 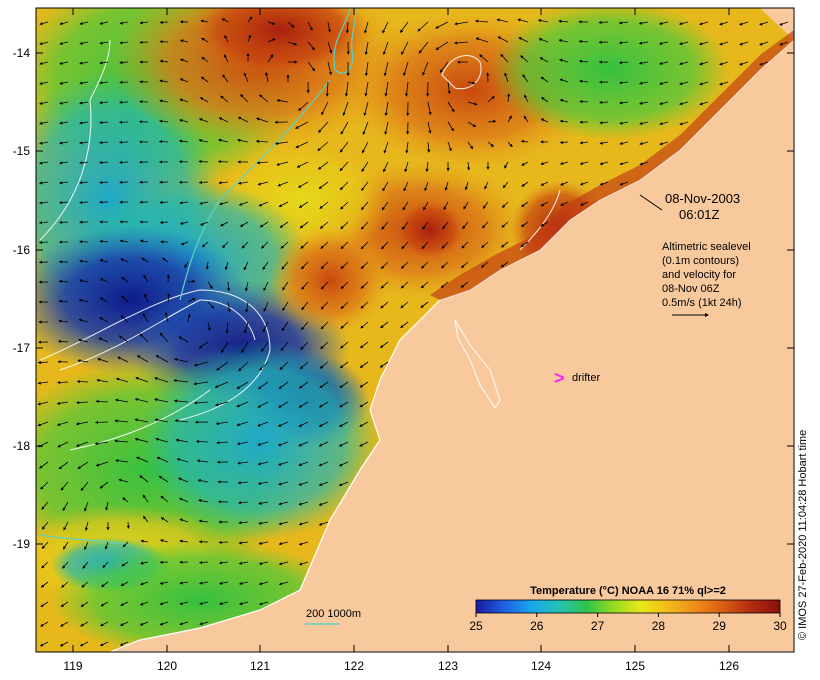 What do you see at coordinates (22, 446) in the screenshot?
I see `svg-text: -18` at bounding box center [22, 446].